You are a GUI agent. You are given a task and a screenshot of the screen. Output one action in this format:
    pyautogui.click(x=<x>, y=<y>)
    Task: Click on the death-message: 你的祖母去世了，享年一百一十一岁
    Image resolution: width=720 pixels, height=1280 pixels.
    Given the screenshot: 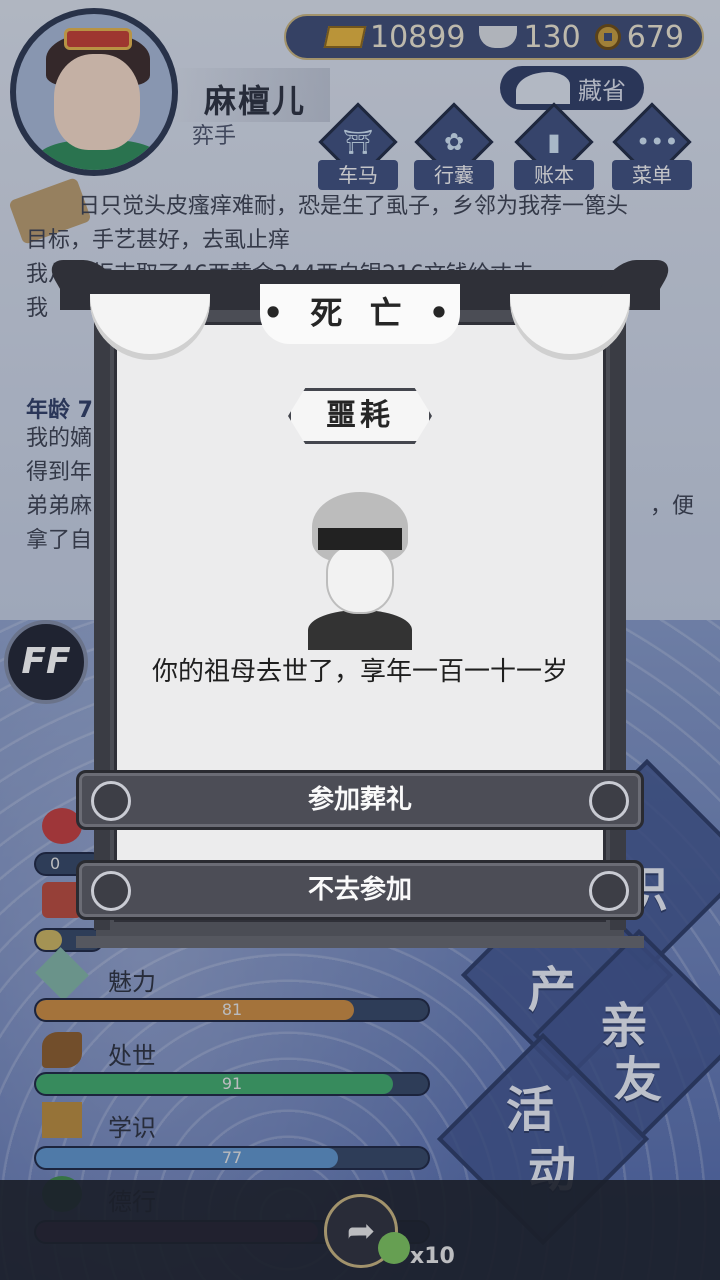 What is the action you would take?
    pyautogui.click(x=359, y=672)
    